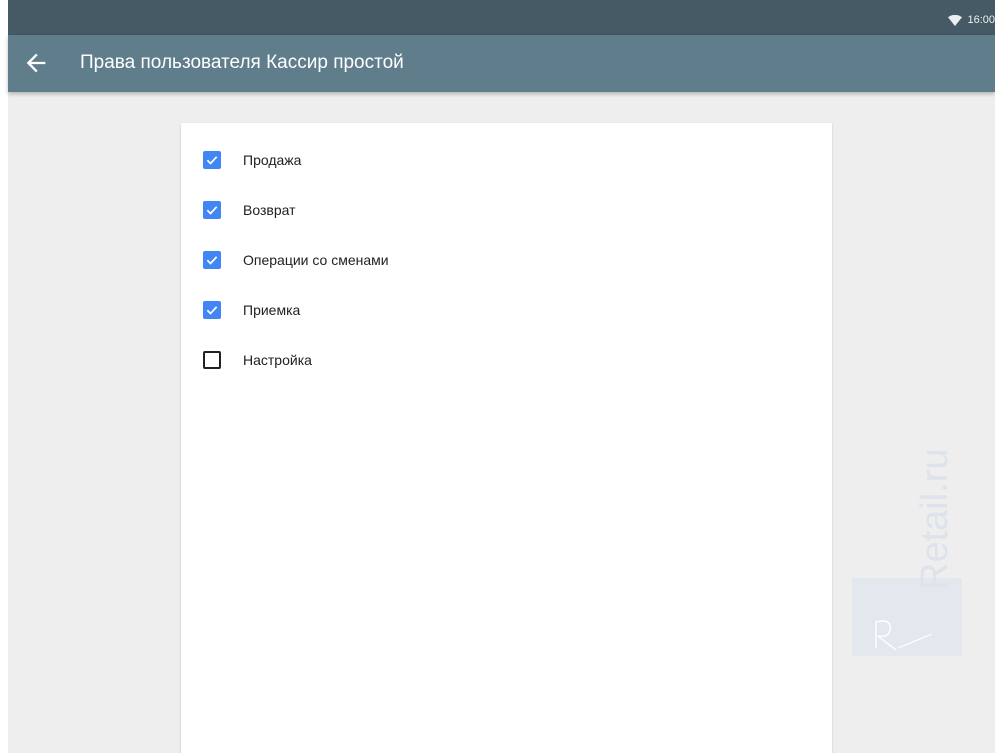 The image size is (995, 753). Describe the element at coordinates (506, 360) in the screenshot. I see `permission-row: Настройка` at that location.